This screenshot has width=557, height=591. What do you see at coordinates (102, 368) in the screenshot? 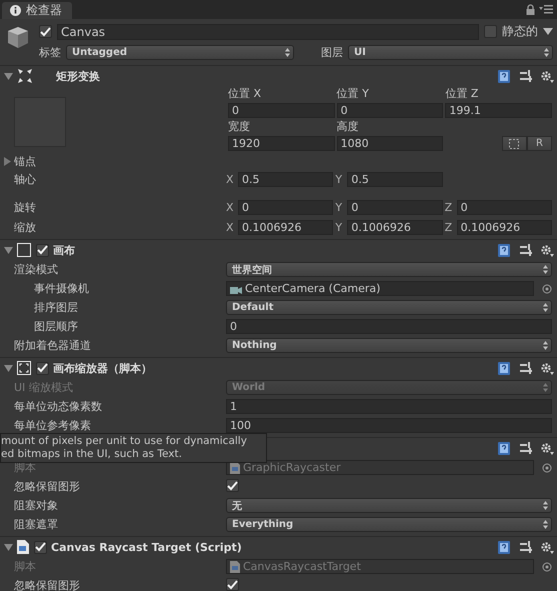
I see `component-title: 画布缩放器（脚本）` at bounding box center [102, 368].